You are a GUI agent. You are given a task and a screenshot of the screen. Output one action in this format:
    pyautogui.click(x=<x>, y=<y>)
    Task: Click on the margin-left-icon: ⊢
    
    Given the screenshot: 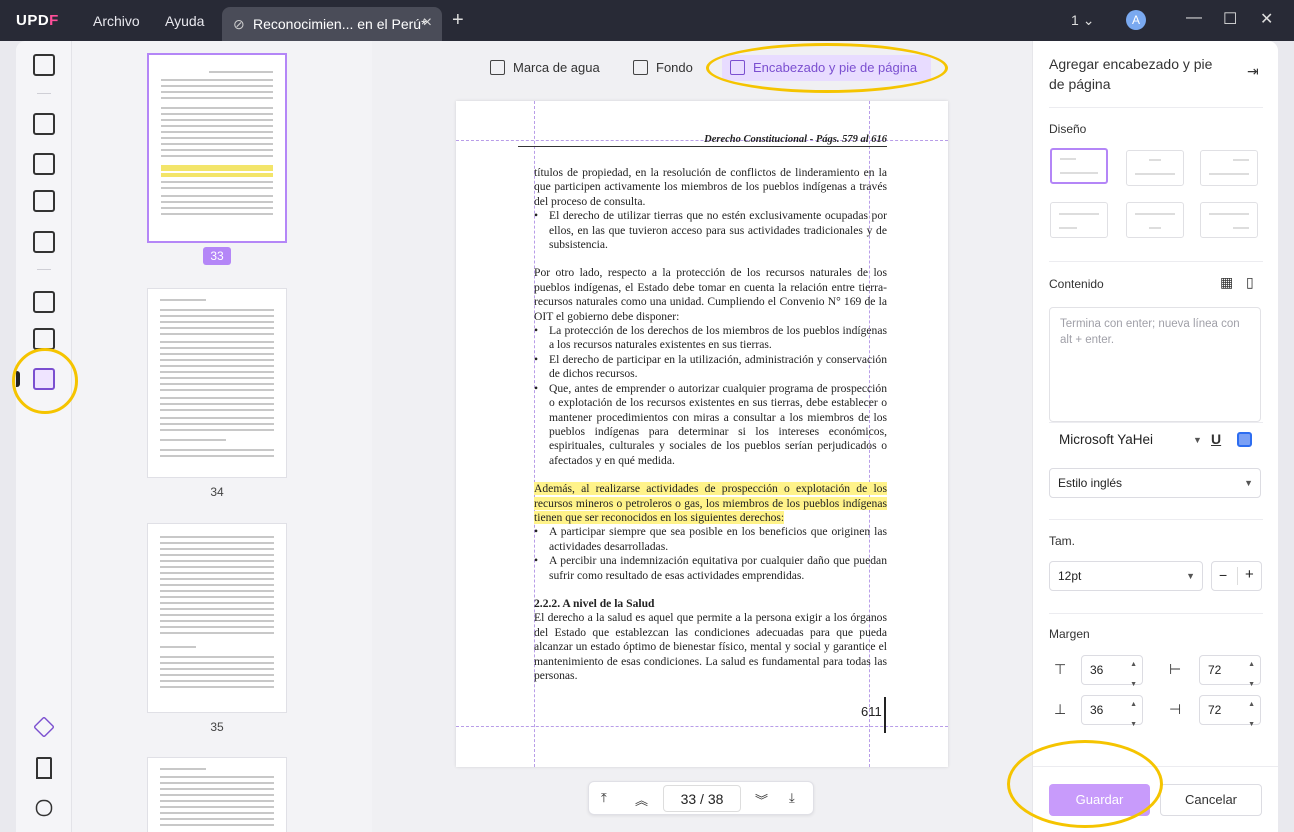 What is the action you would take?
    pyautogui.click(x=1175, y=669)
    